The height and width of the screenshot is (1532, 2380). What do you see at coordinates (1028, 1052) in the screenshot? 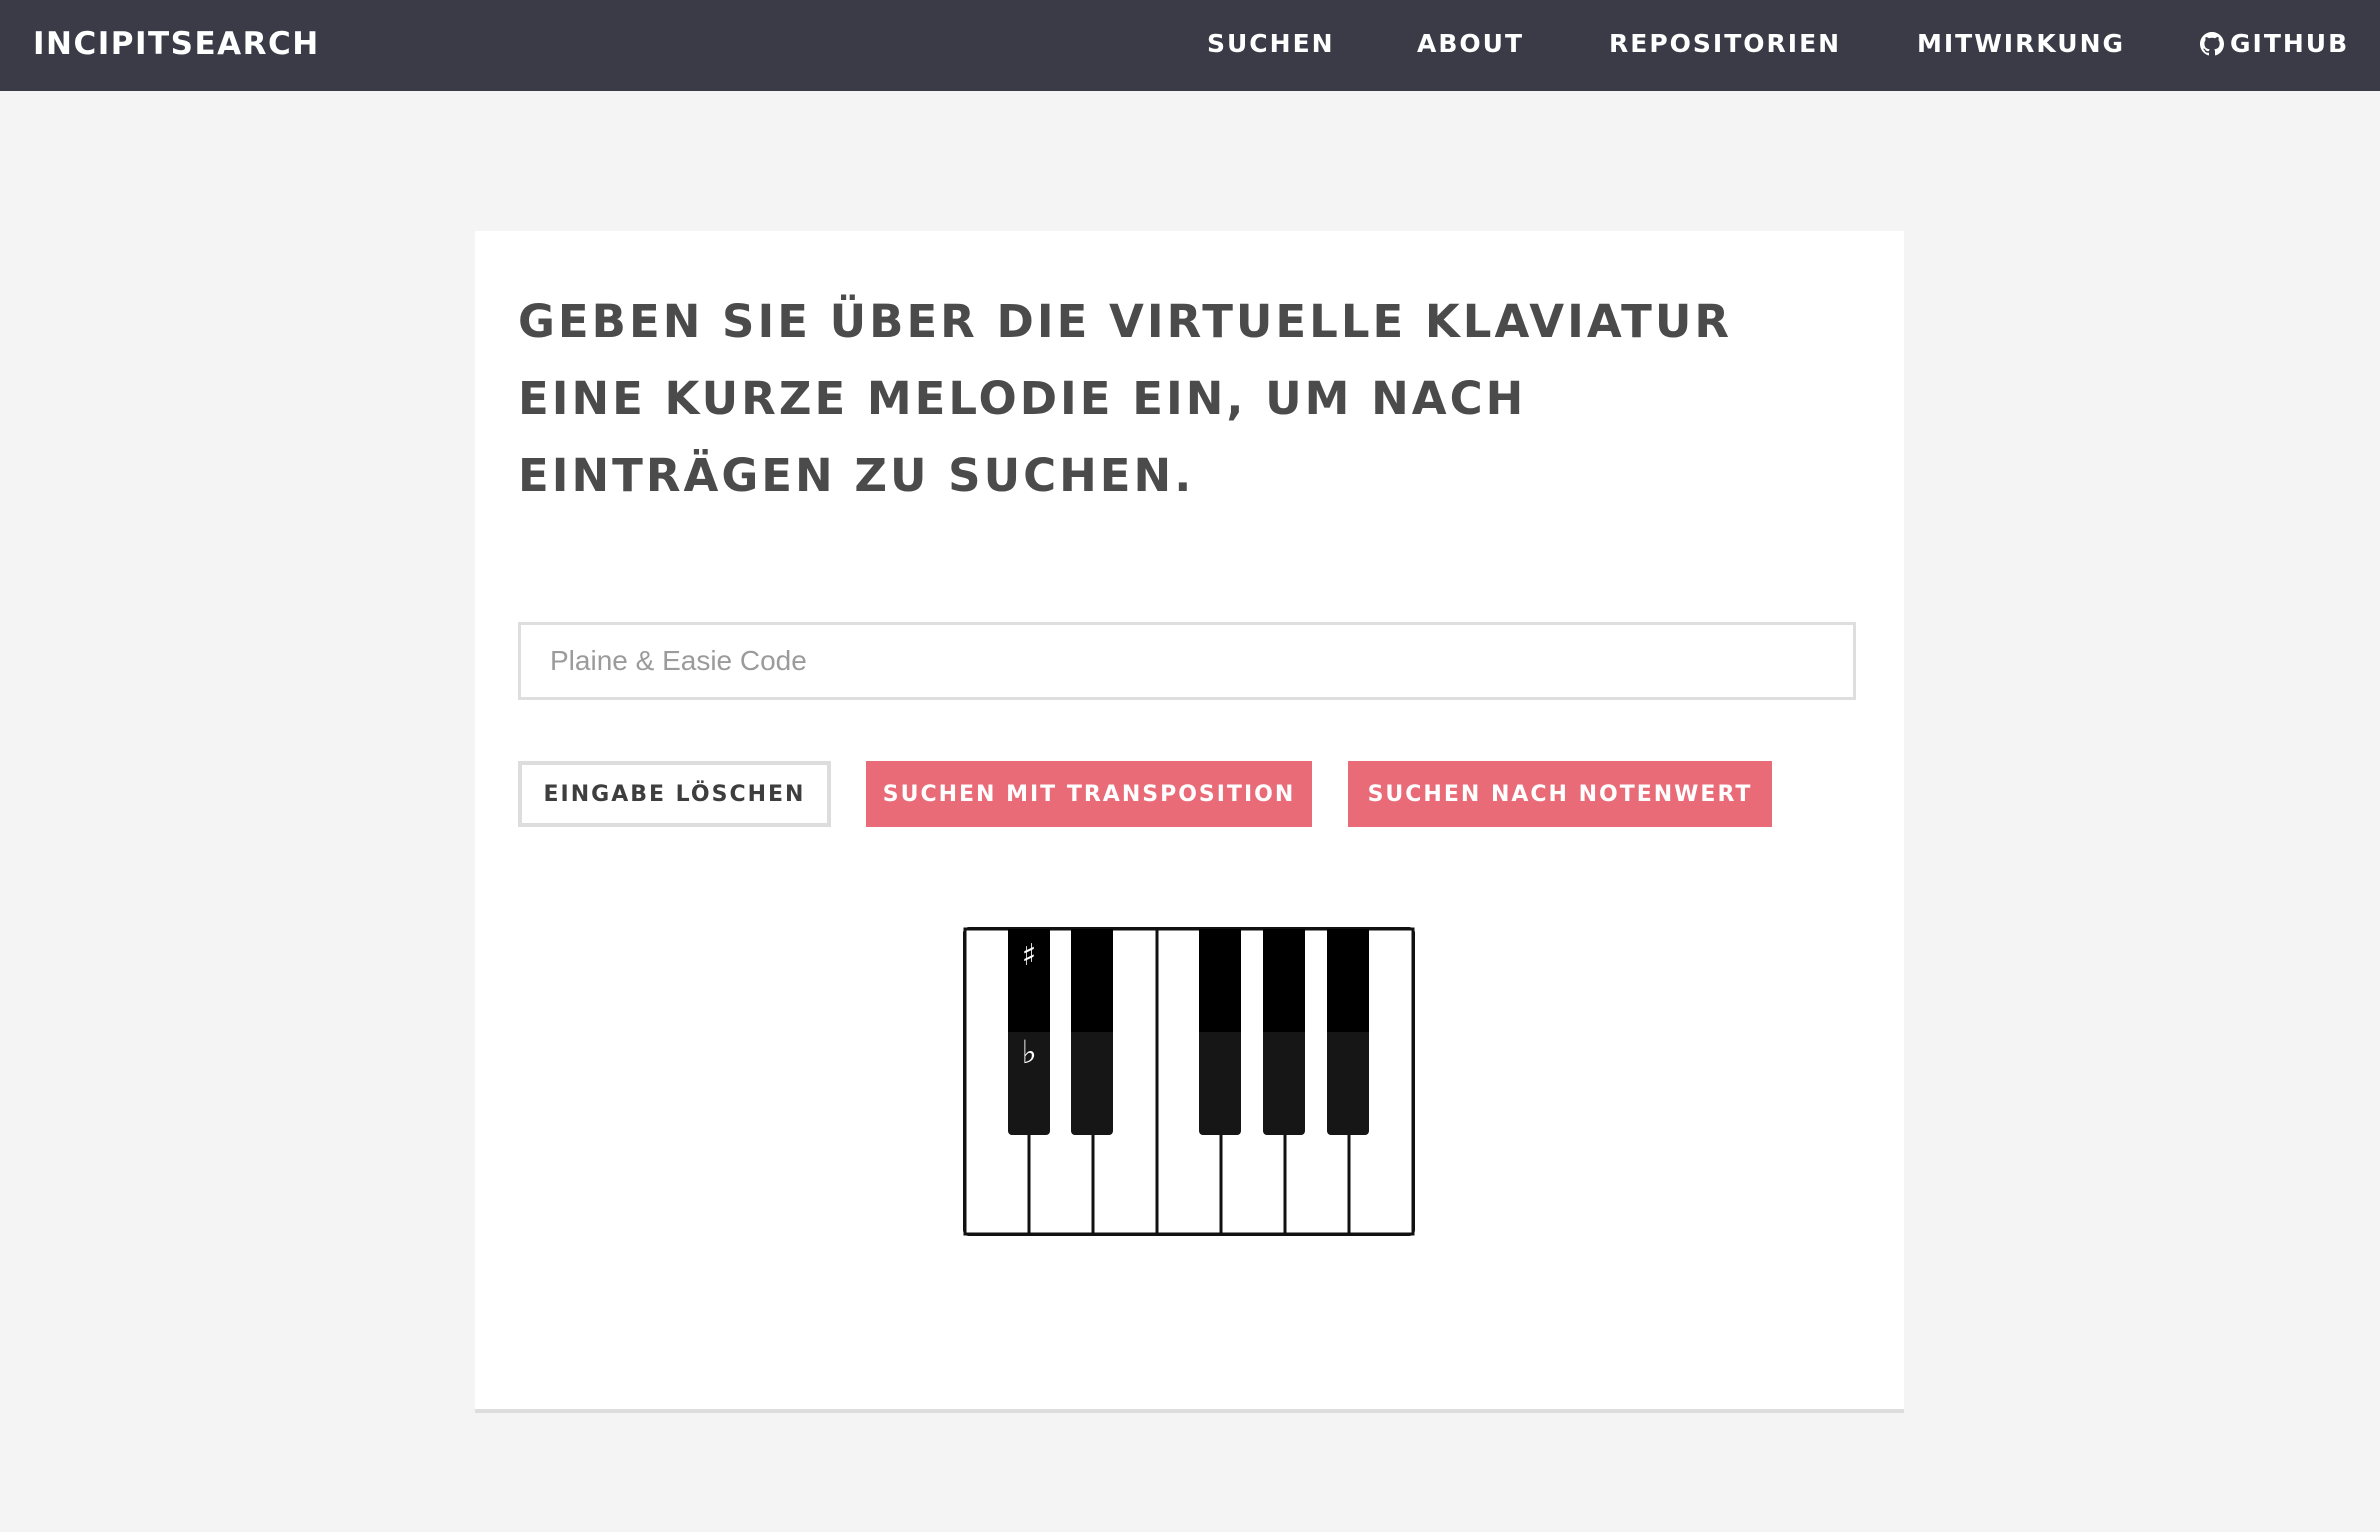
I see `flat-icon: ♭` at bounding box center [1028, 1052].